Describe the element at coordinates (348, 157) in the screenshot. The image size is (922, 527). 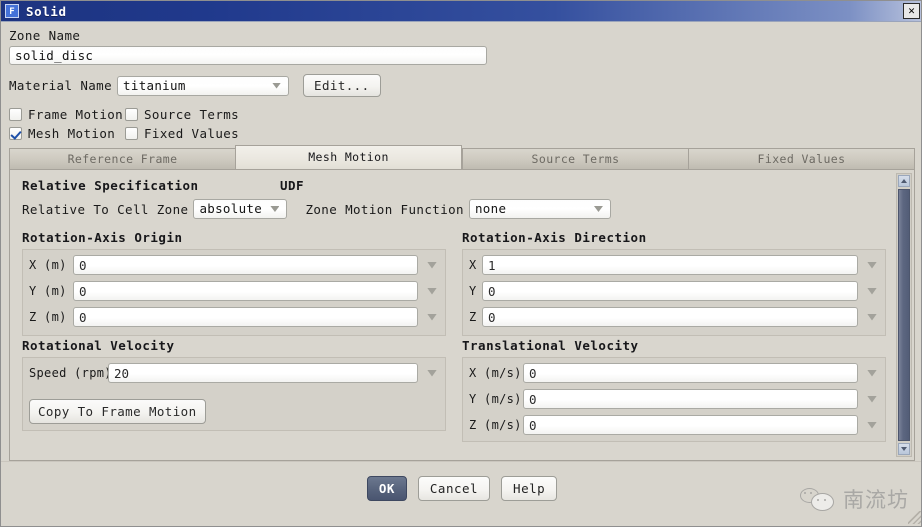
I see `tab-mesh-motion: Mesh Motion` at that location.